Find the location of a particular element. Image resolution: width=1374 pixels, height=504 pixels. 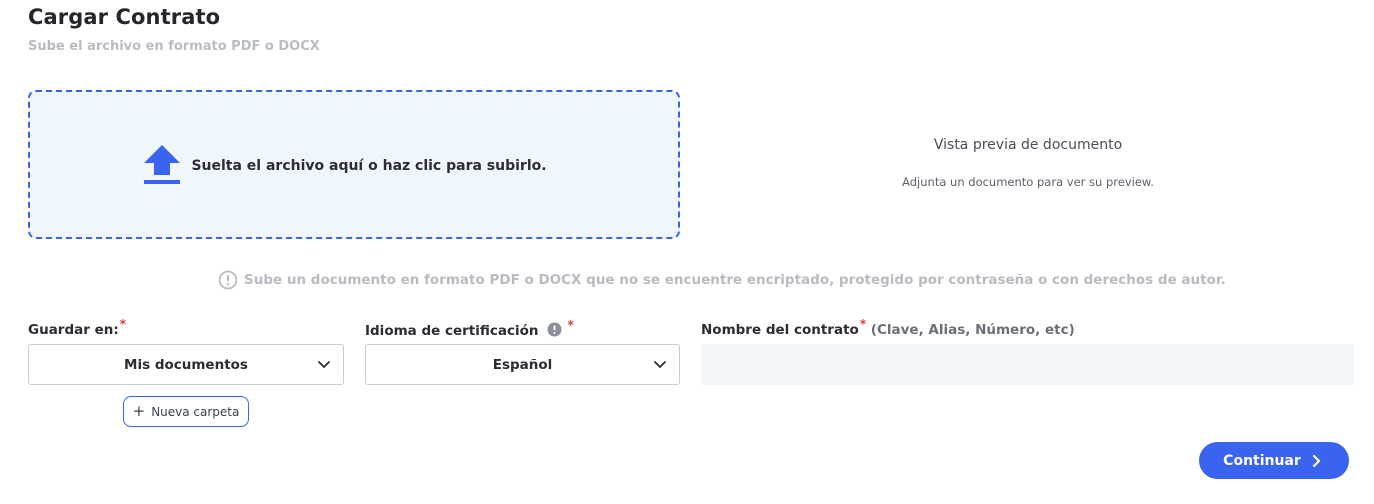

alert-circle-icon is located at coordinates (228, 280).